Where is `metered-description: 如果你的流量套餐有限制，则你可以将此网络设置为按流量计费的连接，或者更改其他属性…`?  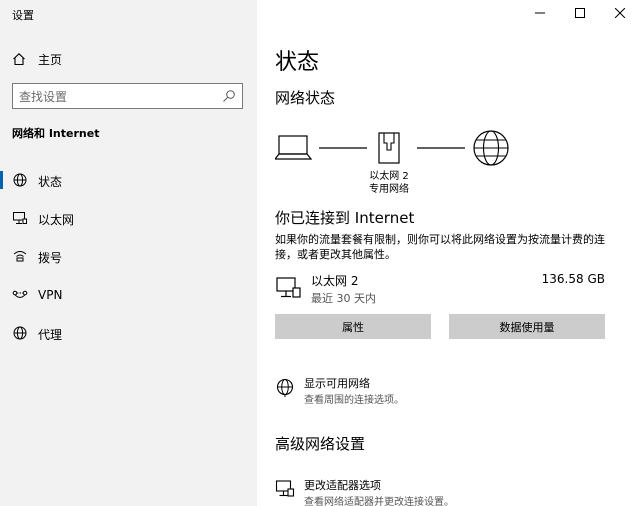 metered-description: 如果你的流量套餐有限制，则你可以将此网络设置为按流量计费的连接，或者更改其他属性… is located at coordinates (440, 247).